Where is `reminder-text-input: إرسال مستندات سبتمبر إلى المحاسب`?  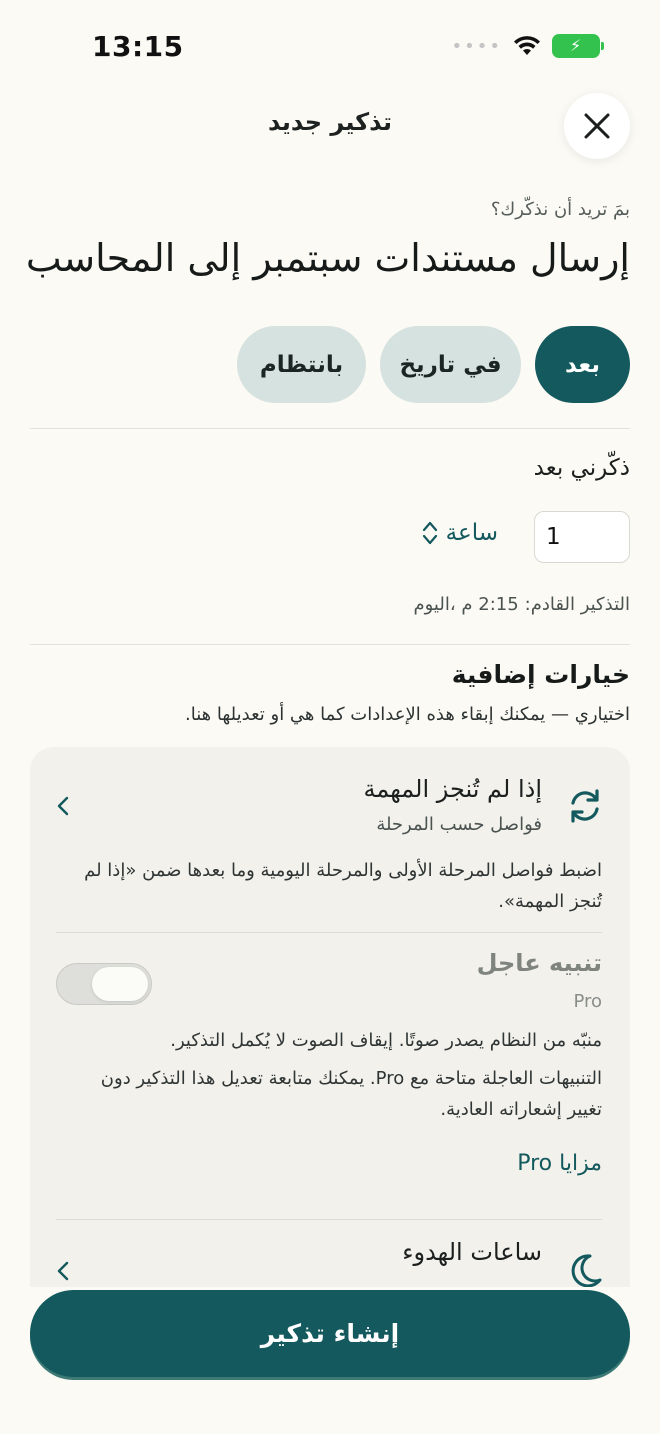
reminder-text-input: إرسال مستندات سبتمبر إلى المحاسب is located at coordinates (328, 258).